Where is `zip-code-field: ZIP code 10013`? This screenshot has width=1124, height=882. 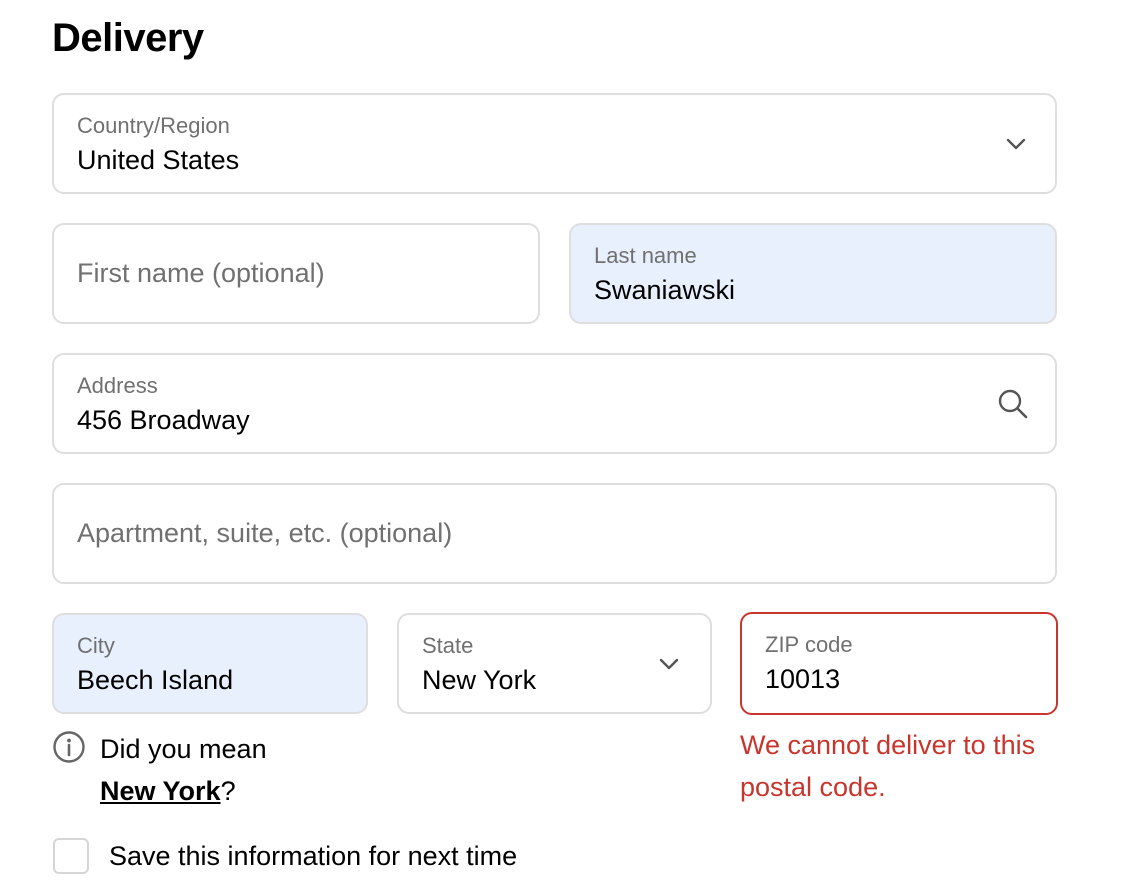 zip-code-field: ZIP code 10013 is located at coordinates (899, 663).